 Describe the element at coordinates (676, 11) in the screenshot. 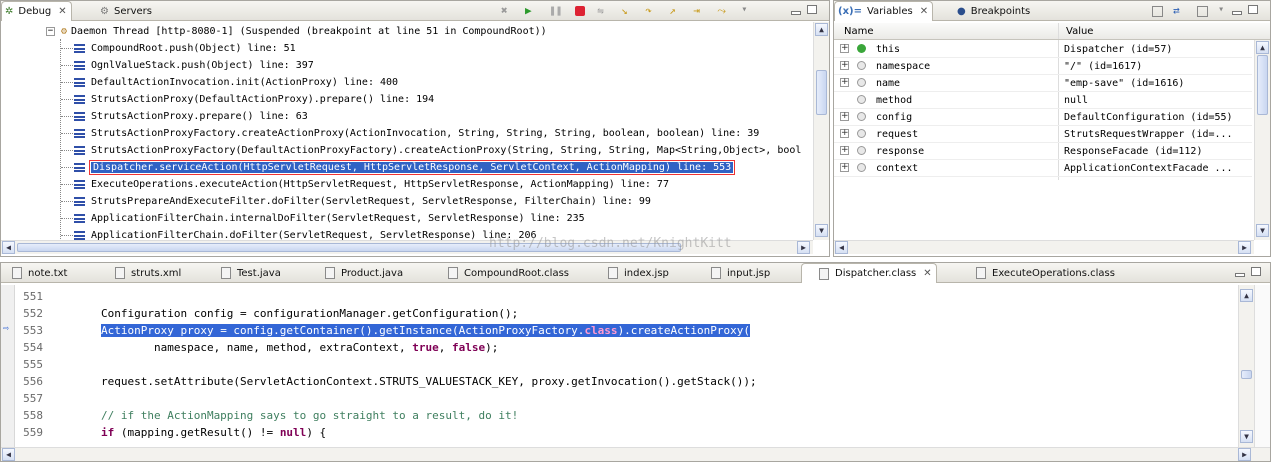

I see `step-return-icon: ↗` at that location.